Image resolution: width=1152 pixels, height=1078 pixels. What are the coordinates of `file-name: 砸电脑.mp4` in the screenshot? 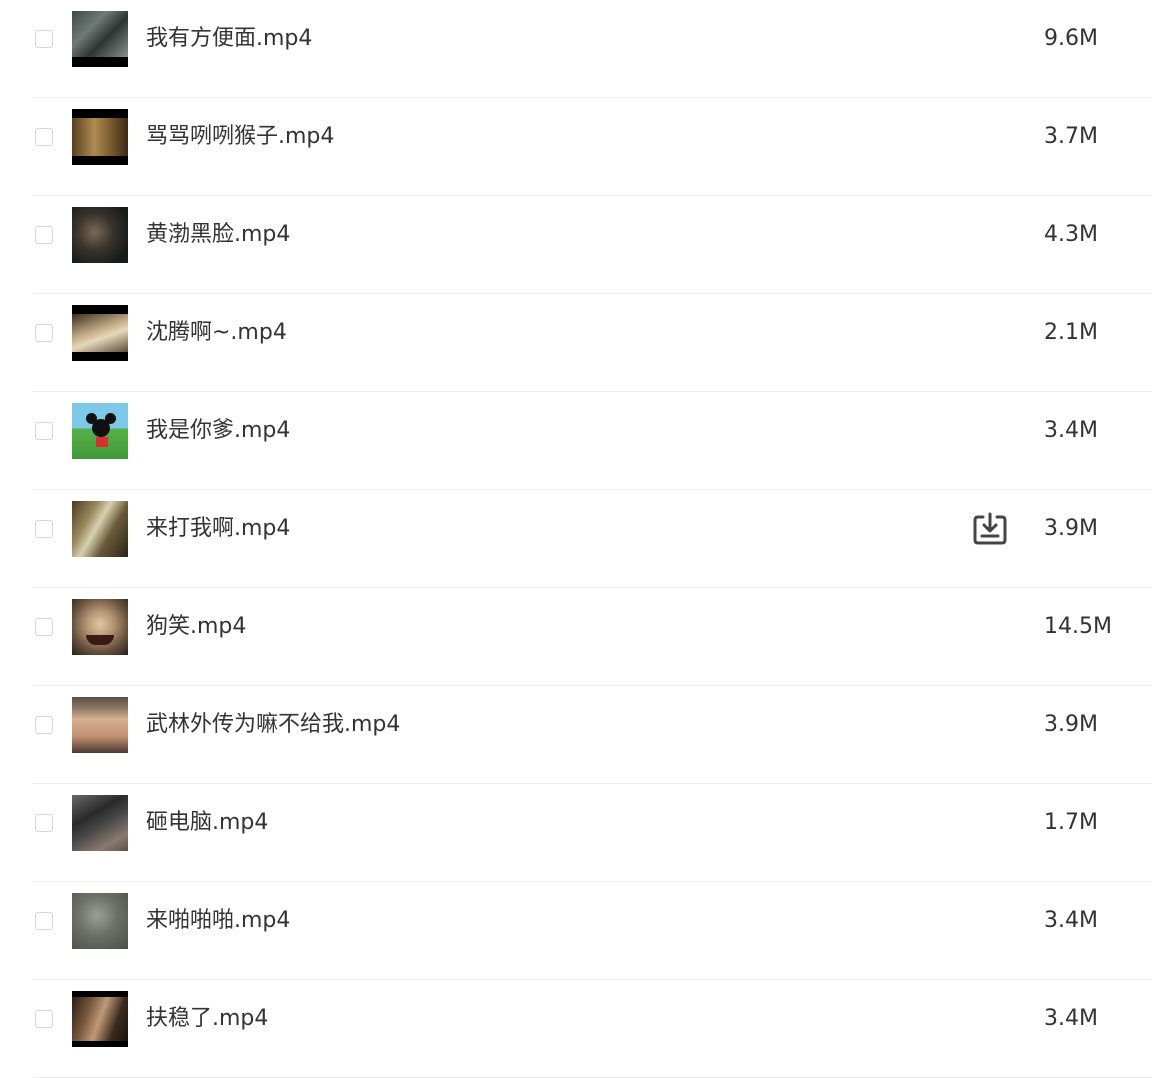 It's located at (207, 823).